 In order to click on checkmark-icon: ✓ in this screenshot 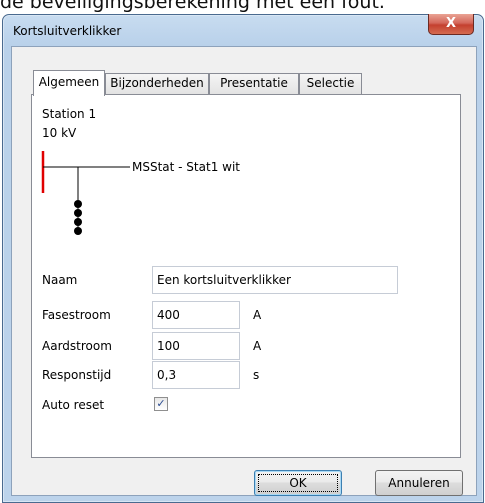, I will do `click(161, 403)`.